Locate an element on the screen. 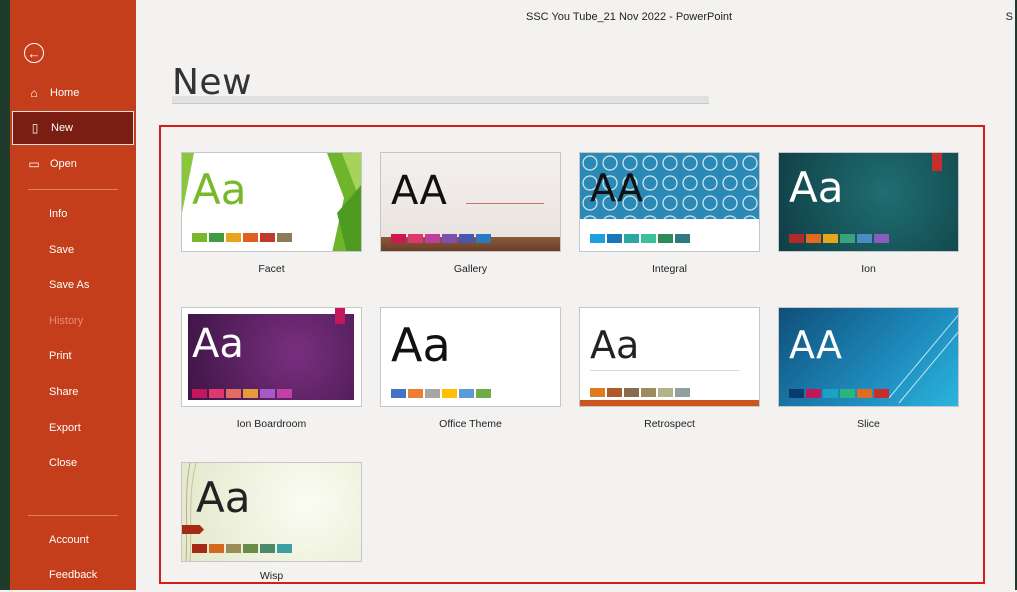 This screenshot has width=1017, height=592. document-title: SSC You Tube_21 Nov 2022 - PowerPoint is located at coordinates (629, 17).